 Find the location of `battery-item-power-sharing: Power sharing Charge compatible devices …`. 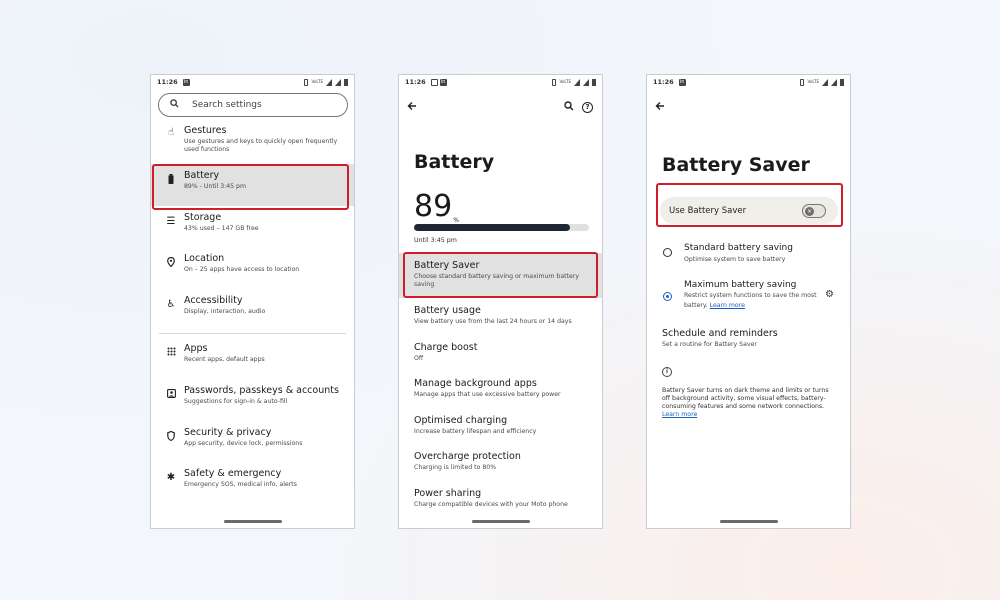

battery-item-power-sharing: Power sharing Charge compatible devices … is located at coordinates (500, 499).